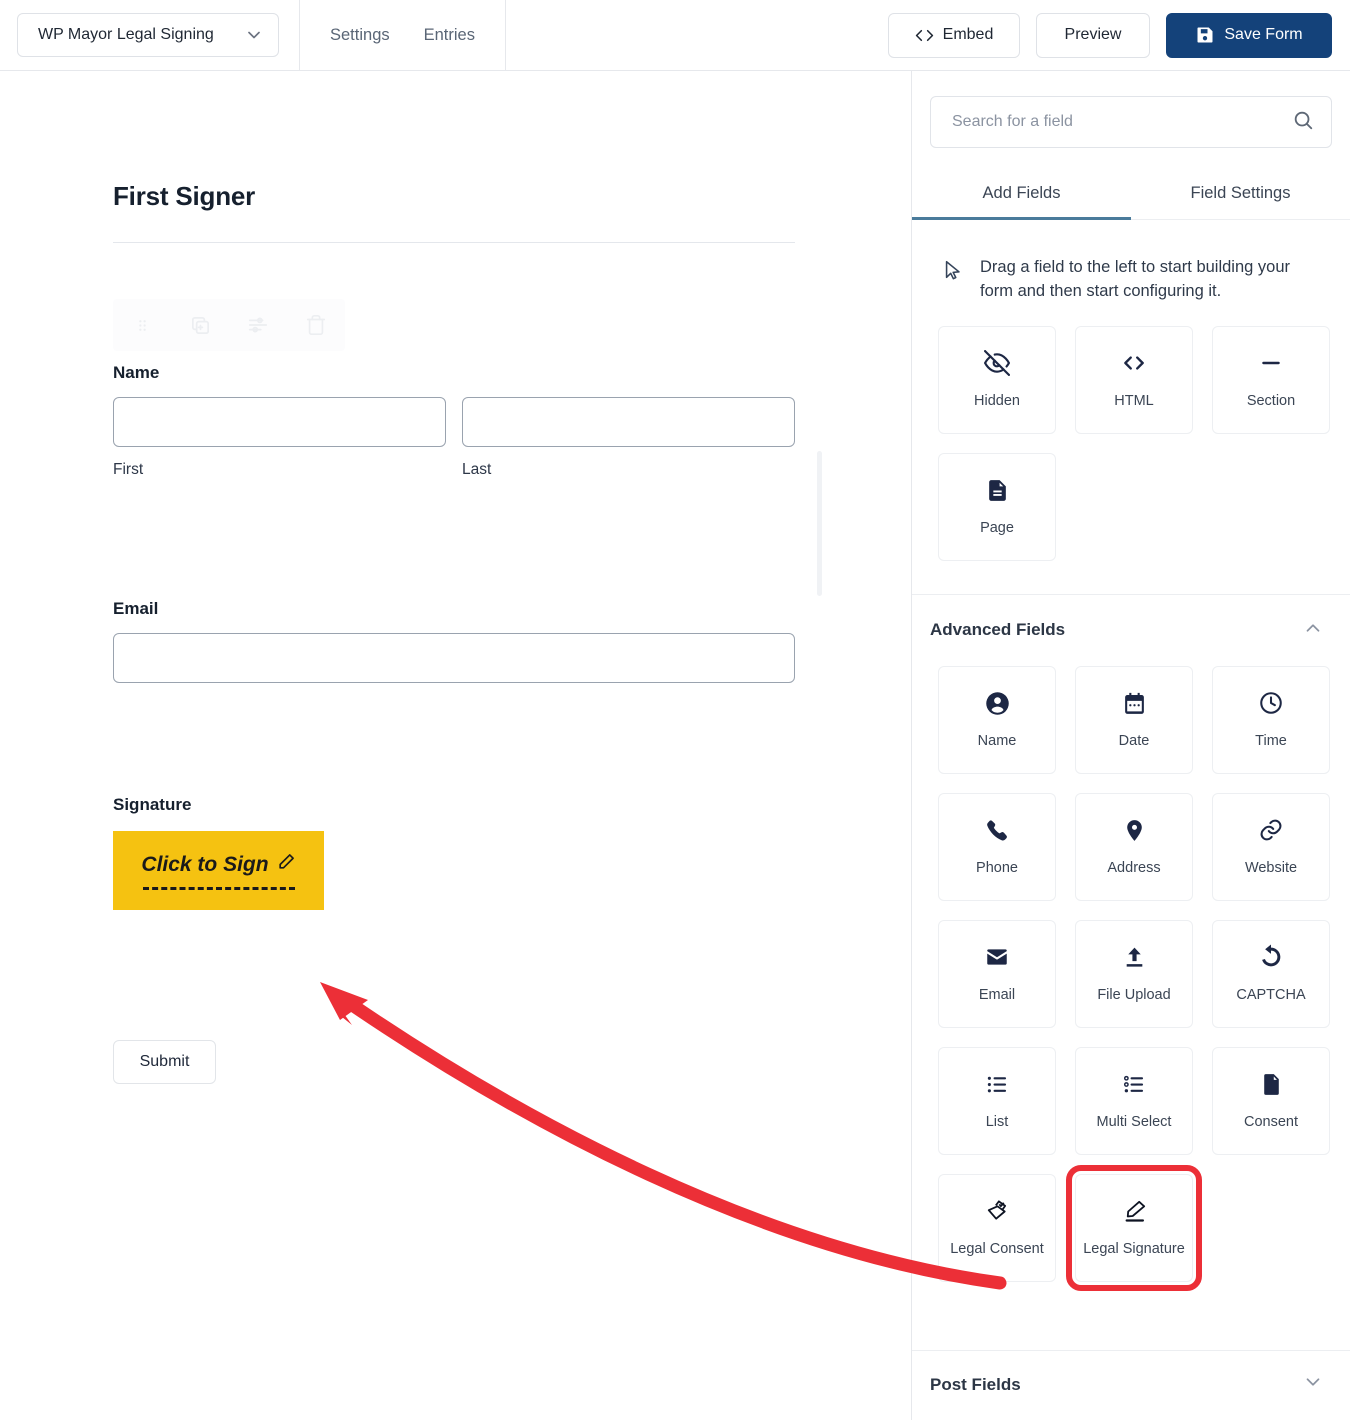 The height and width of the screenshot is (1420, 1350). I want to click on embed-button: Embed, so click(954, 35).